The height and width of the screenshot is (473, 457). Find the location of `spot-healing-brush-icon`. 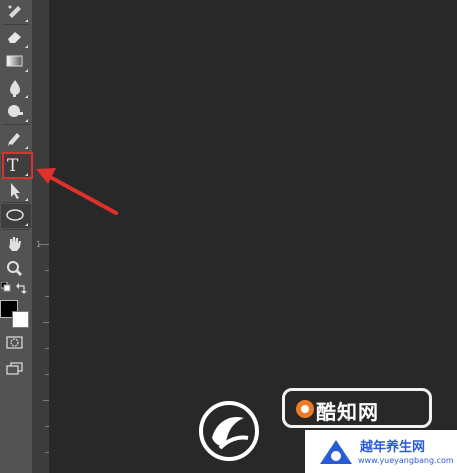

spot-healing-brush-icon is located at coordinates (14, 11).